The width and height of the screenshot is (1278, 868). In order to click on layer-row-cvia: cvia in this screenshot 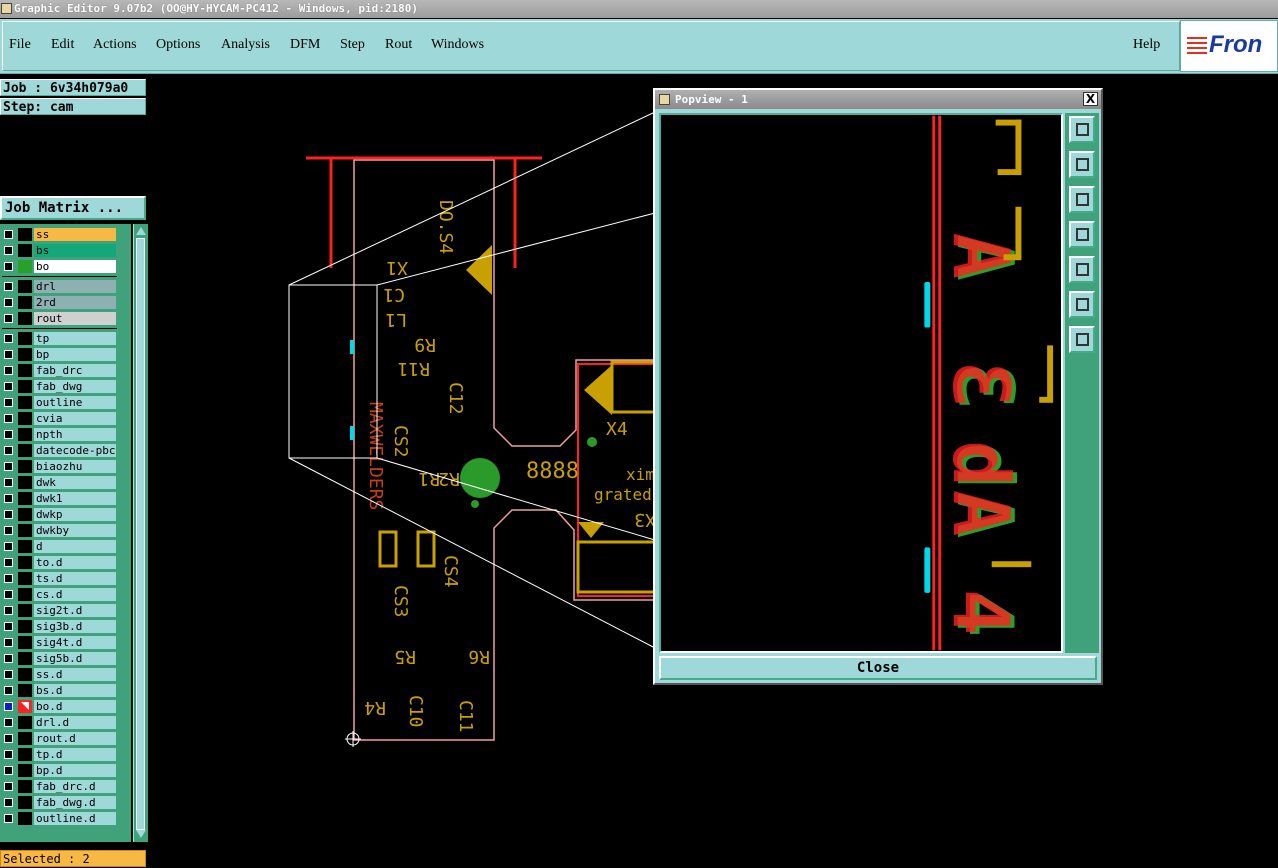, I will do `click(65, 418)`.